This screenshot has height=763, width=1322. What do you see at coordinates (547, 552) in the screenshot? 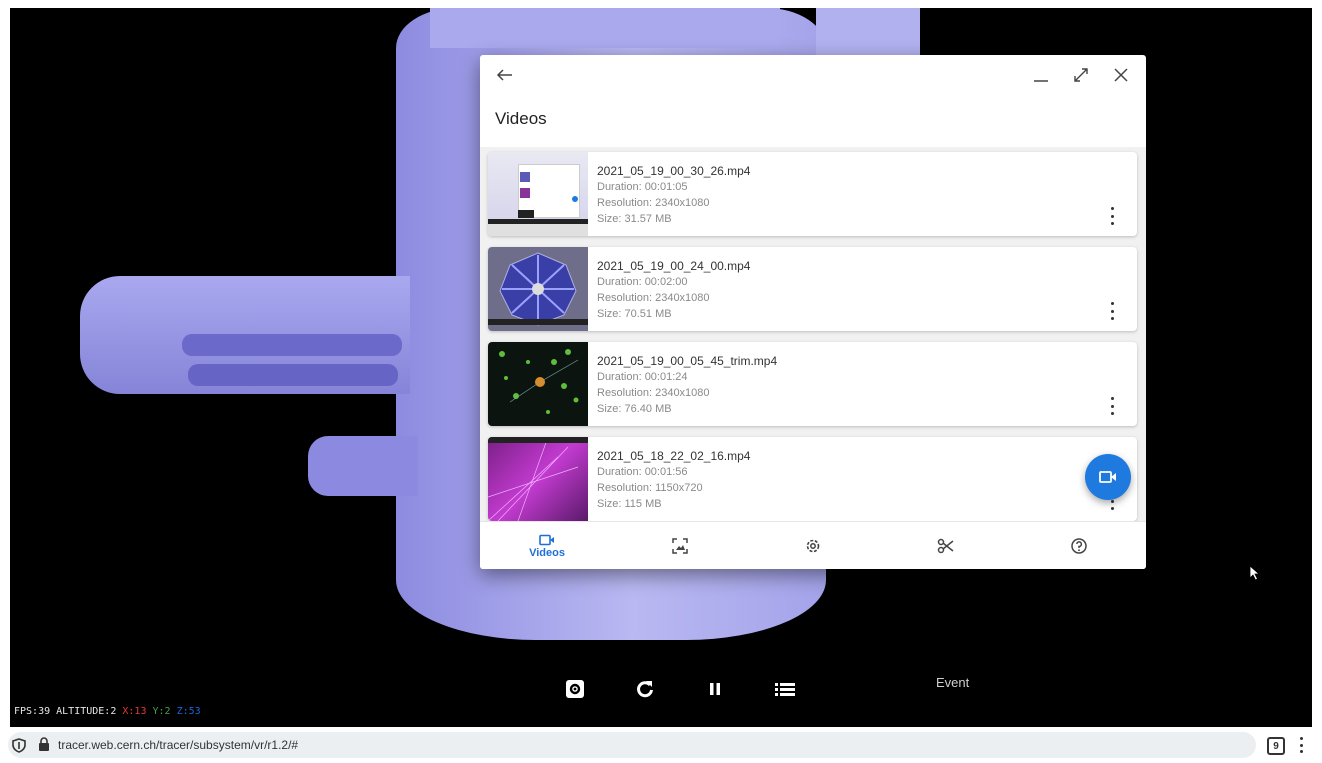
I see `nav-videos-label: Videos` at bounding box center [547, 552].